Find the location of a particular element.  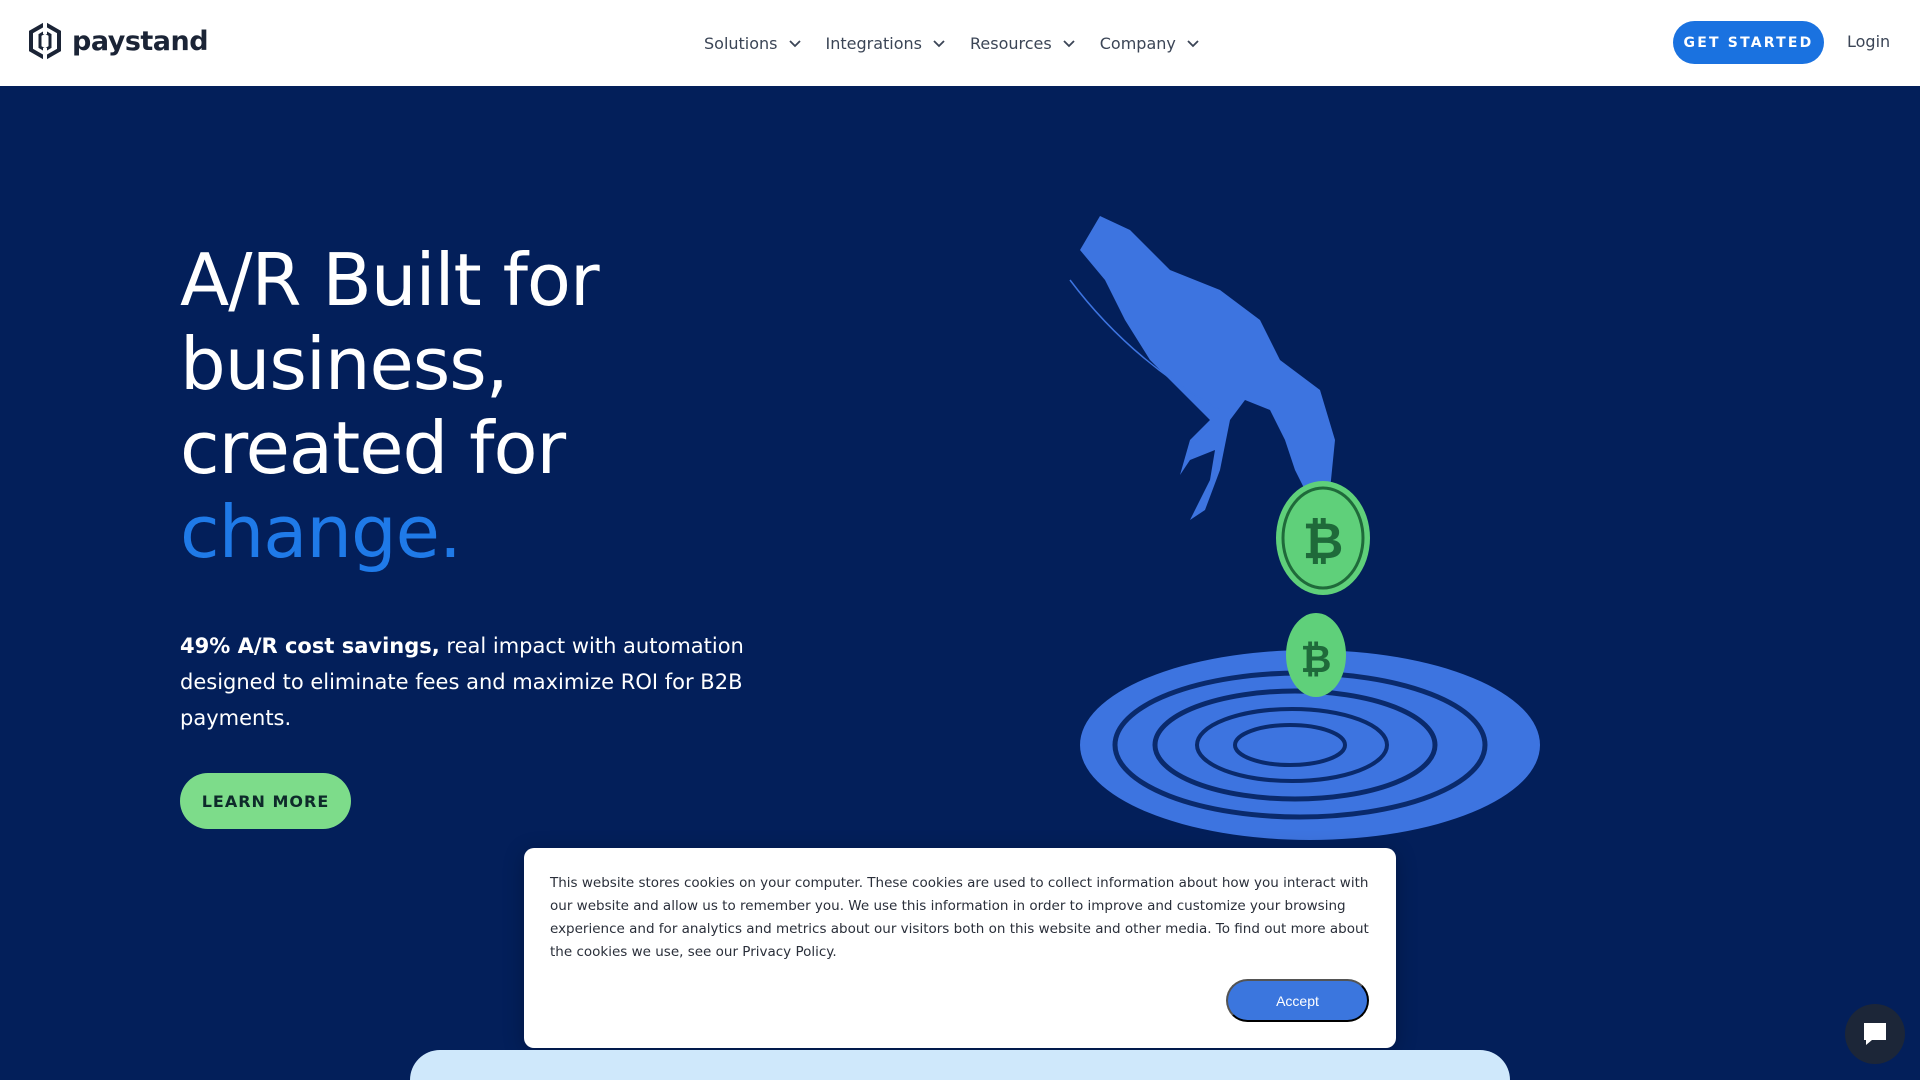

main-nav: Solutions Integrations Resources Company is located at coordinates (964, 43).